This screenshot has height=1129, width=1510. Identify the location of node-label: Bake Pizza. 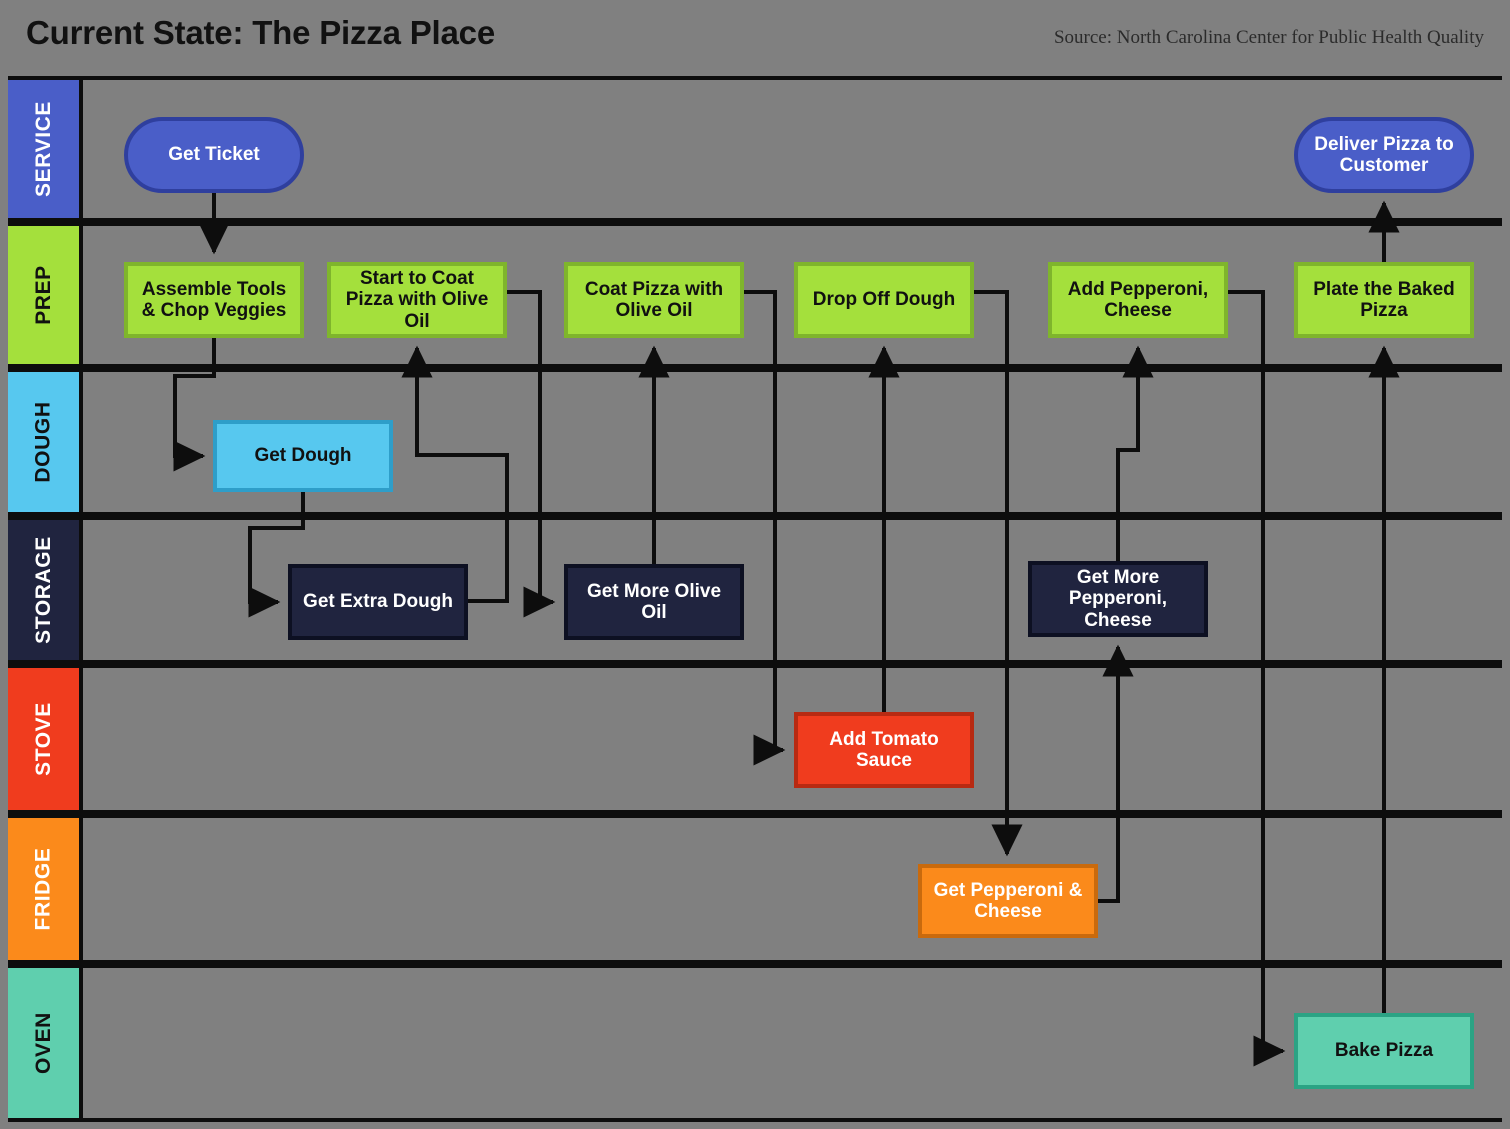
(1384, 1051).